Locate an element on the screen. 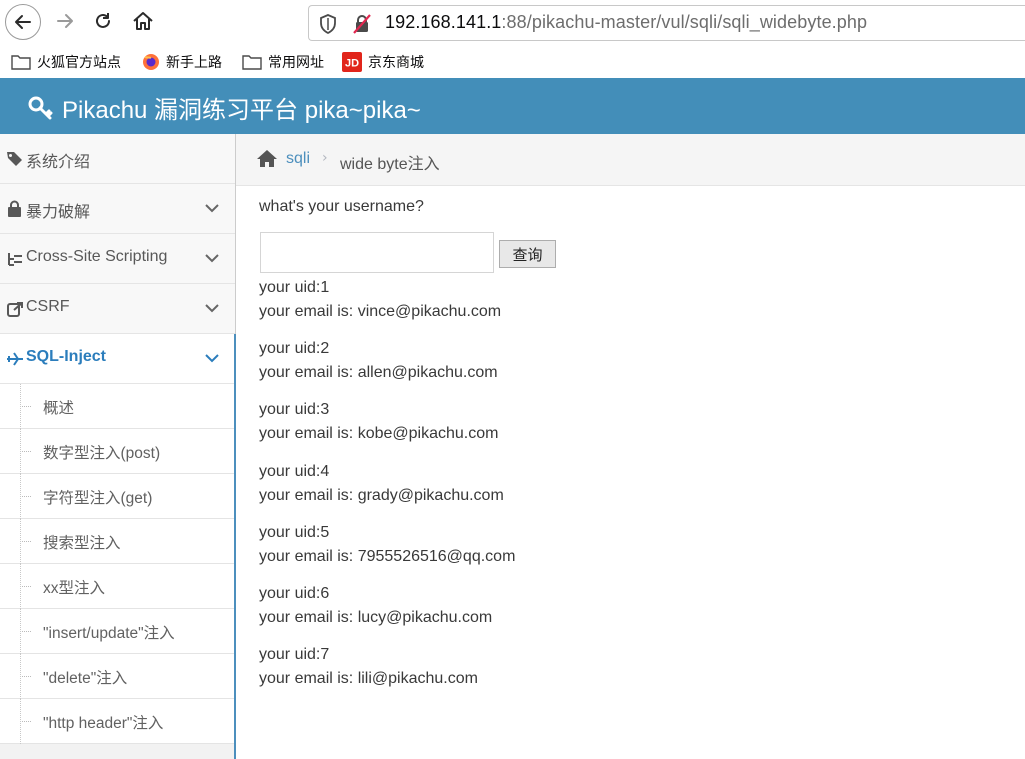 The width and height of the screenshot is (1025, 759). sidebar-item-csrf: CSRF is located at coordinates (117, 309).